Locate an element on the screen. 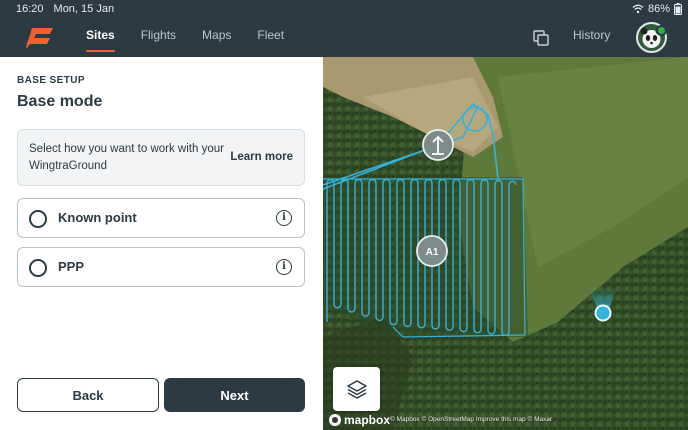  wifi-icon is located at coordinates (638, 8).